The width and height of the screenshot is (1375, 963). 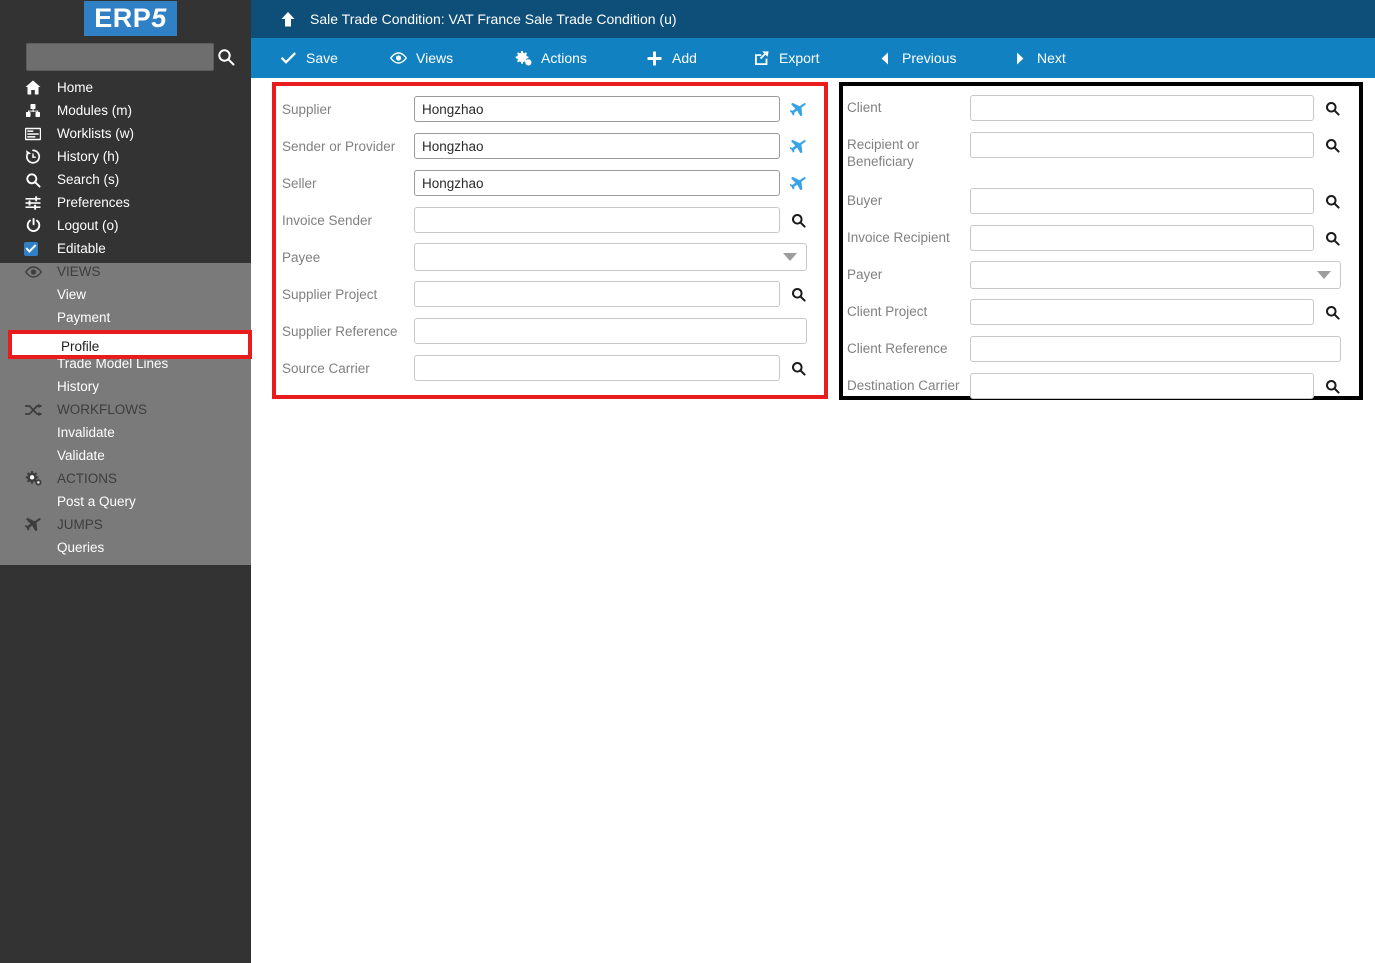 What do you see at coordinates (1155, 275) in the screenshot?
I see `field-select-payer` at bounding box center [1155, 275].